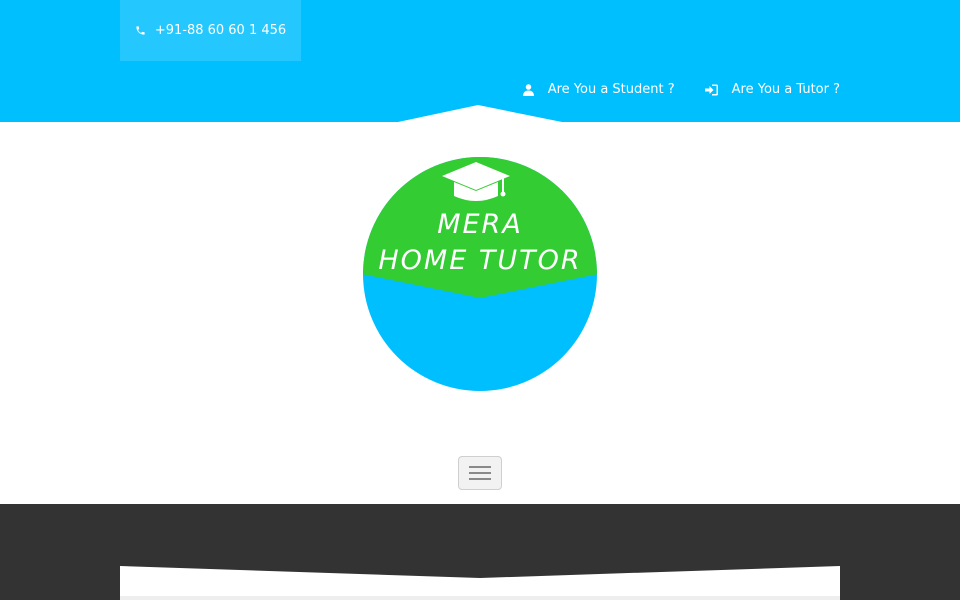 The width and height of the screenshot is (960, 600). What do you see at coordinates (785, 89) in the screenshot?
I see `tutor-link-label: Are You a Tutor ?` at bounding box center [785, 89].